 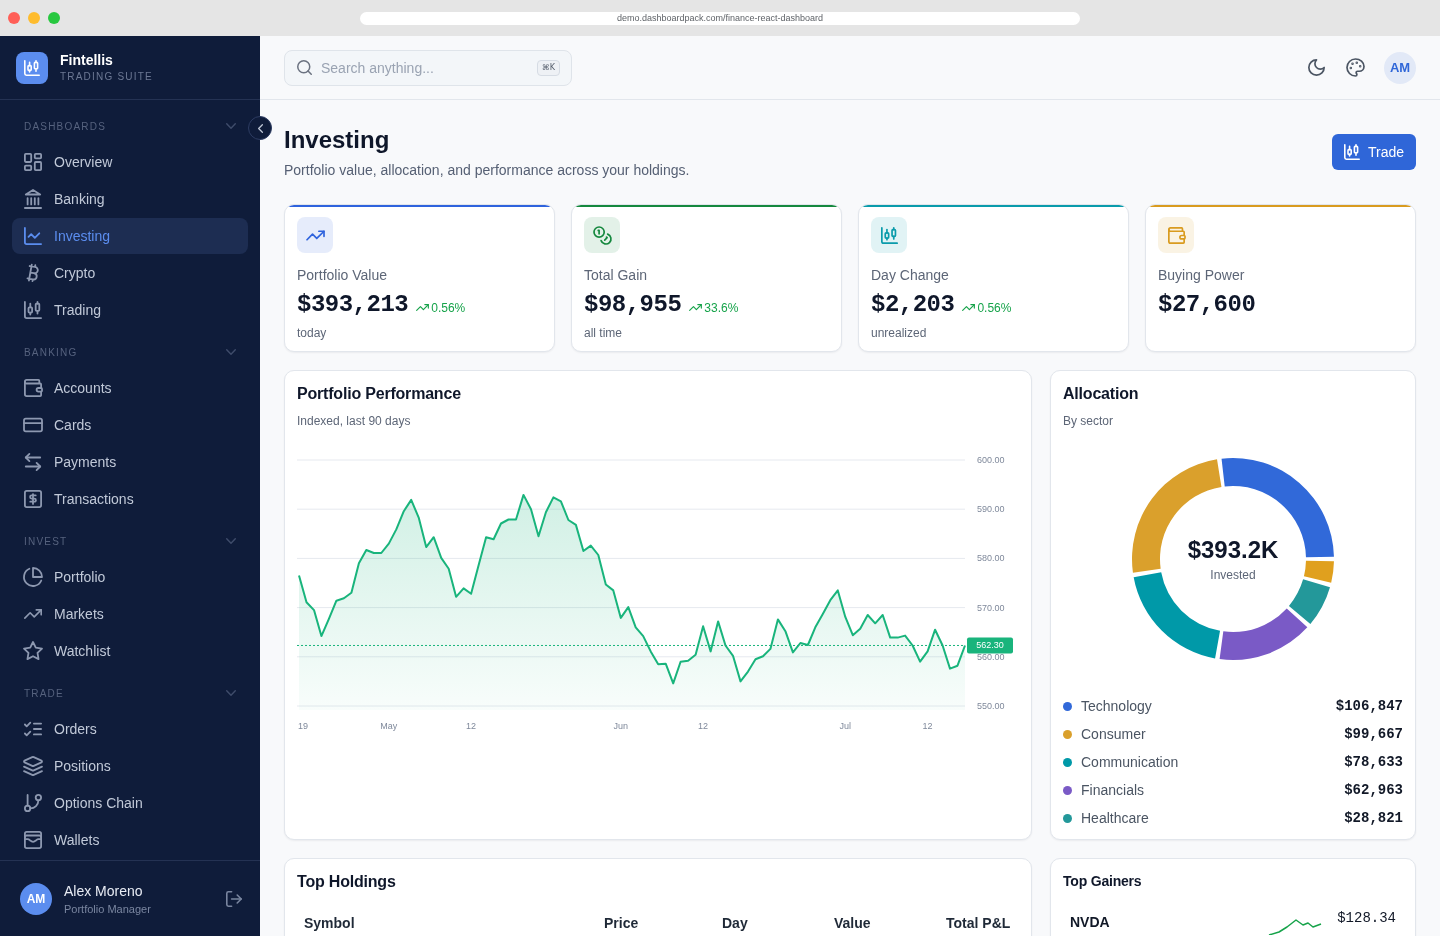 What do you see at coordinates (1233, 549) in the screenshot?
I see `donut-total: $393.2K` at bounding box center [1233, 549].